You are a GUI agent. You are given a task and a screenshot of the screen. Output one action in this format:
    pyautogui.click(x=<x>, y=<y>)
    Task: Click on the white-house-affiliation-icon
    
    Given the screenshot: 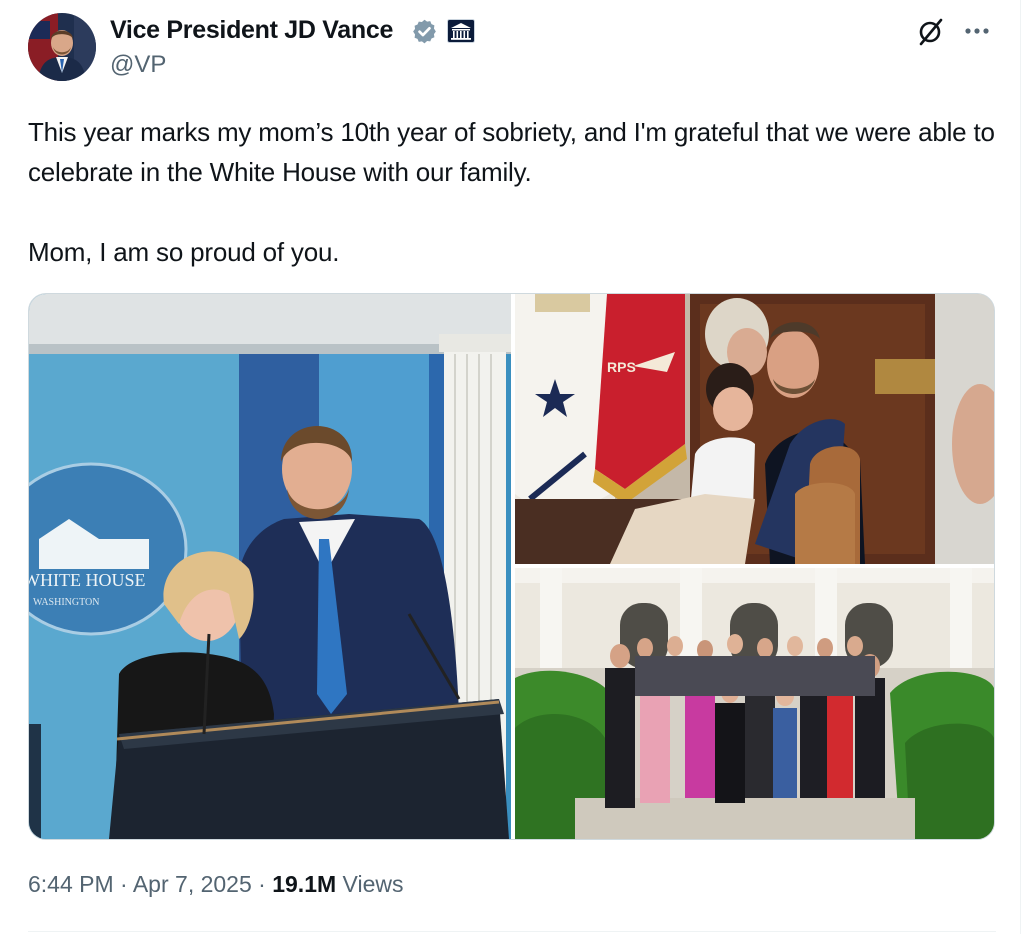 What is the action you would take?
    pyautogui.click(x=461, y=31)
    